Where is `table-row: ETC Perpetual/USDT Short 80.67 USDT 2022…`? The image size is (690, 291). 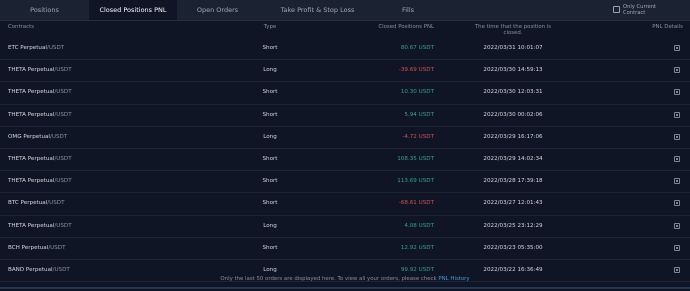
table-row: ETC Perpetual/USDT Short 80.67 USDT 2022… is located at coordinates (345, 49).